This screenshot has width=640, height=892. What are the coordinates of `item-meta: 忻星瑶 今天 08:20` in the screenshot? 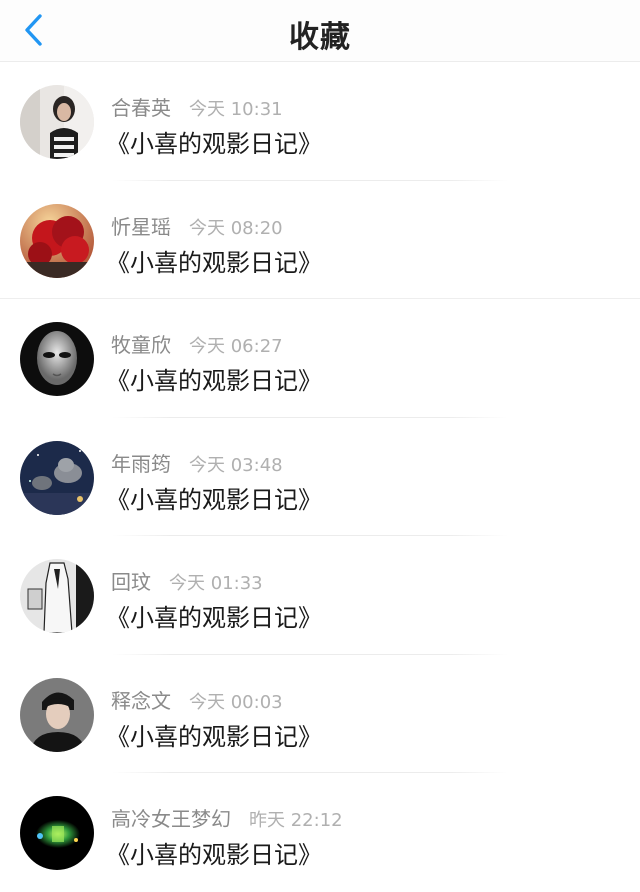 It's located at (197, 225).